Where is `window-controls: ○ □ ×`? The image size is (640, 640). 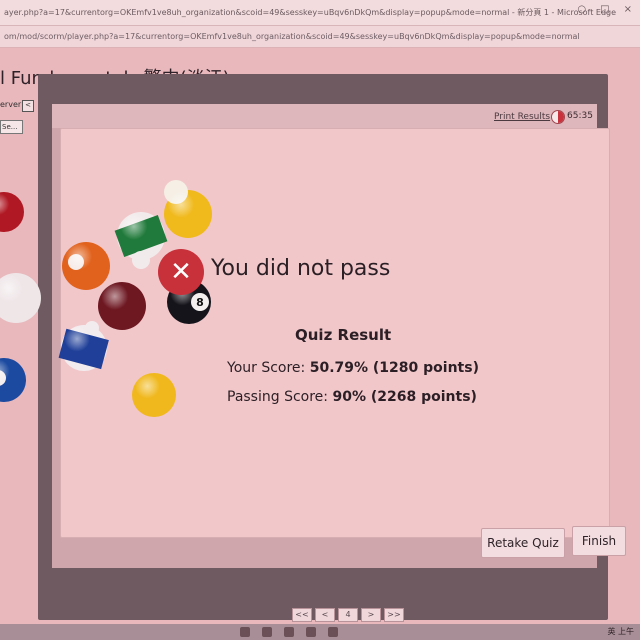
window-controls: ○ □ × is located at coordinates (604, 9).